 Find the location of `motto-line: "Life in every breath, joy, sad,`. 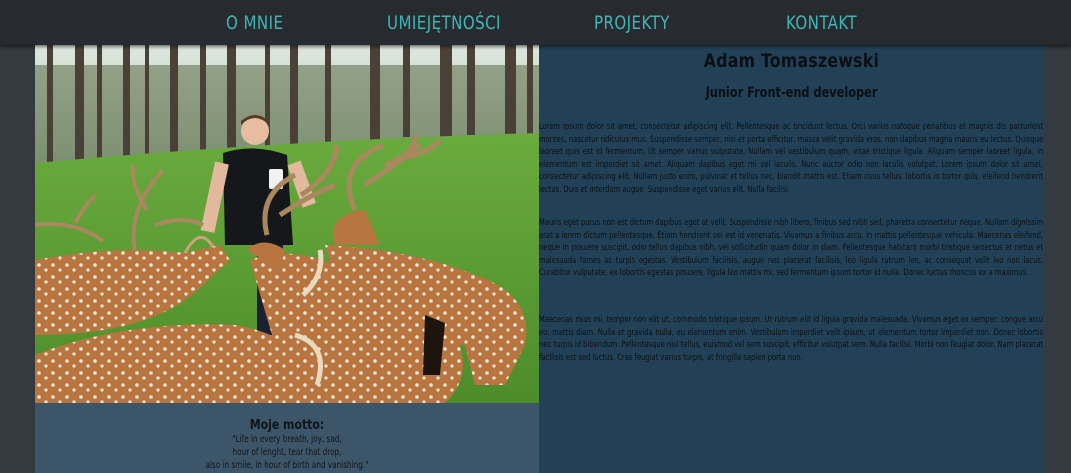

motto-line: "Life in every breath, joy, sad, is located at coordinates (287, 439).